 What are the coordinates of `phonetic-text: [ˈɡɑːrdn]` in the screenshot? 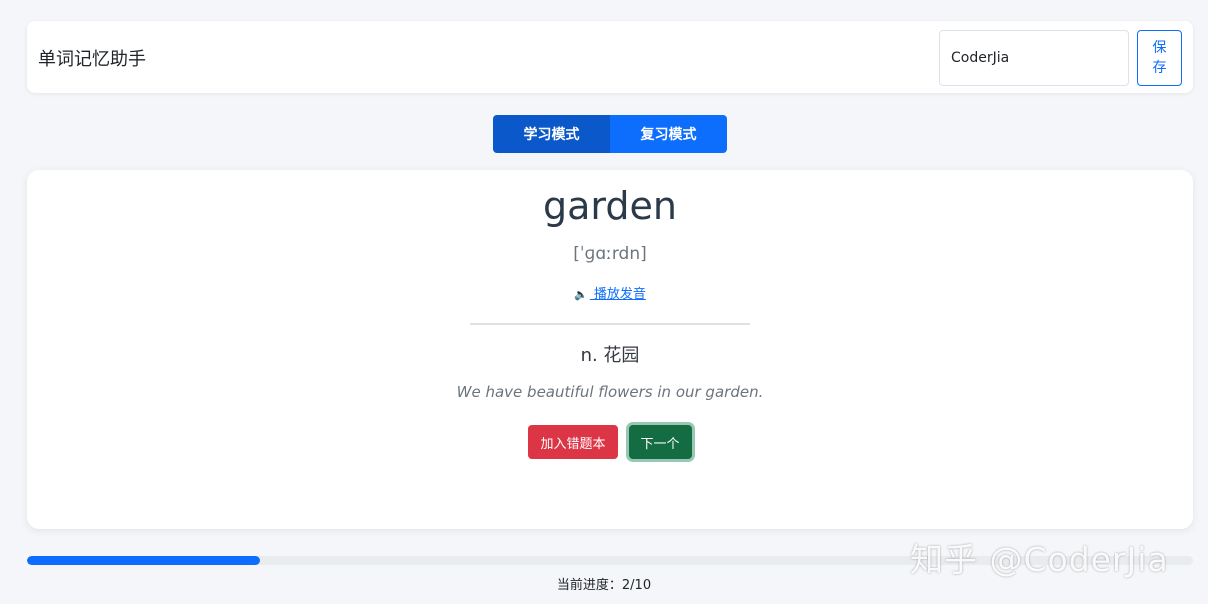 It's located at (610, 254).